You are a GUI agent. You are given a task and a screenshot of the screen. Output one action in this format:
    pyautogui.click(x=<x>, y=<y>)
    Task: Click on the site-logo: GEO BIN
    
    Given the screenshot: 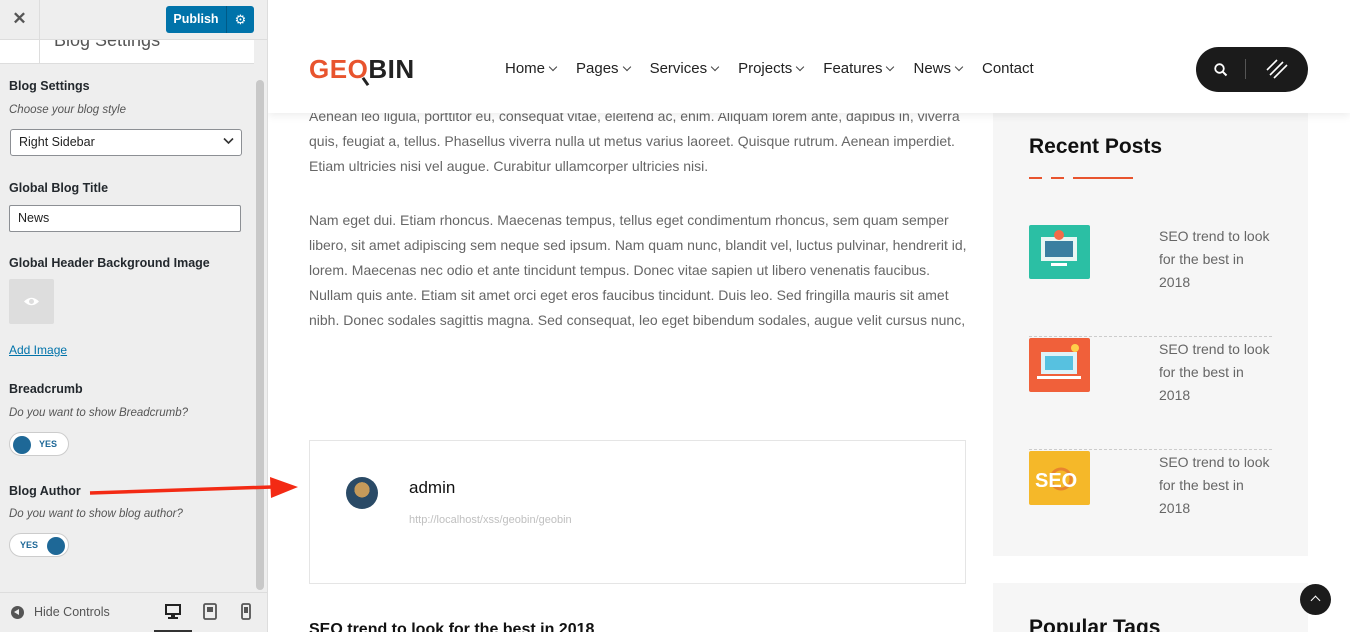 What is the action you would take?
    pyautogui.click(x=362, y=70)
    